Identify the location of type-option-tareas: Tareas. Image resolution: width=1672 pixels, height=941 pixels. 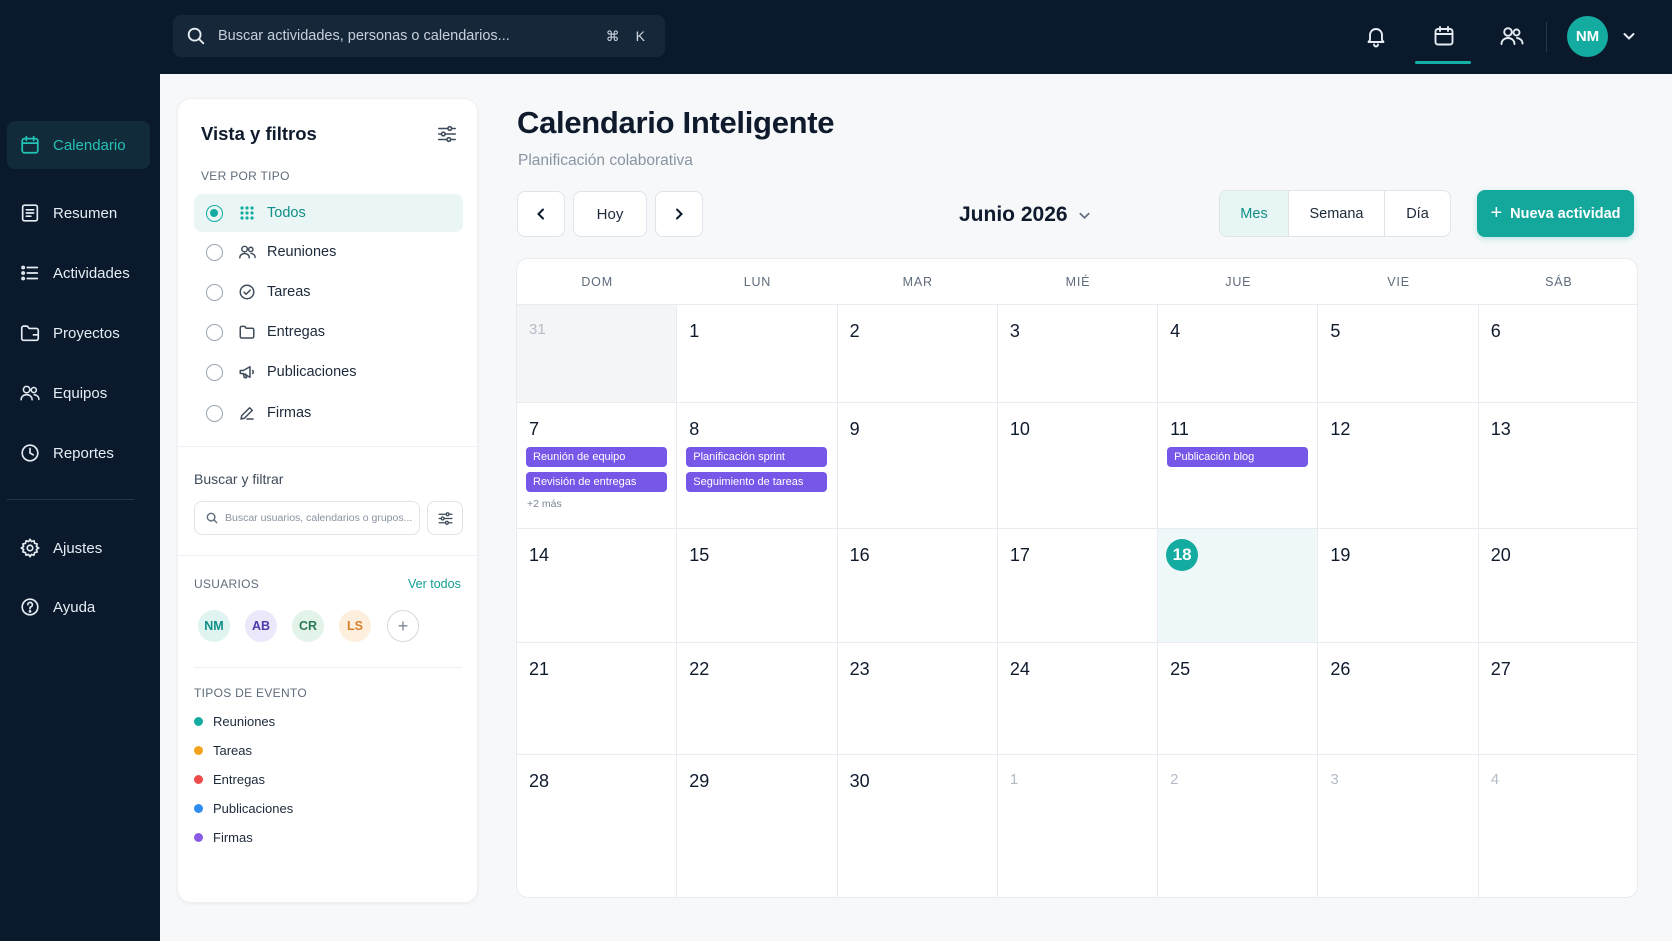
(328, 292).